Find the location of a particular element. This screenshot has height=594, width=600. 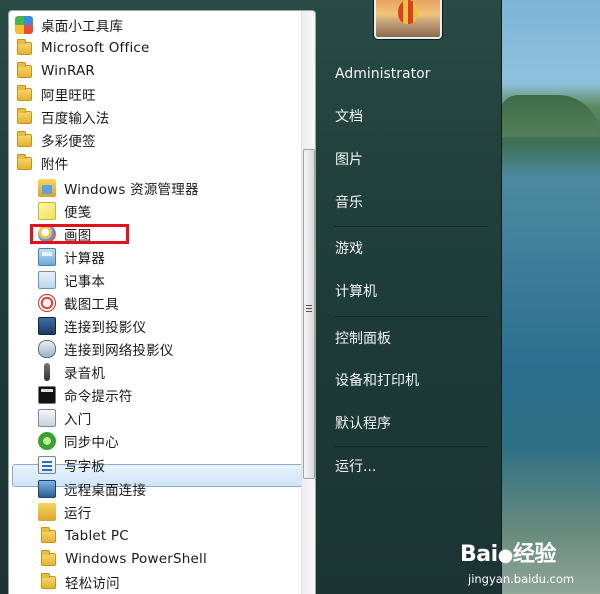

scrollbar-thumb is located at coordinates (309, 314).